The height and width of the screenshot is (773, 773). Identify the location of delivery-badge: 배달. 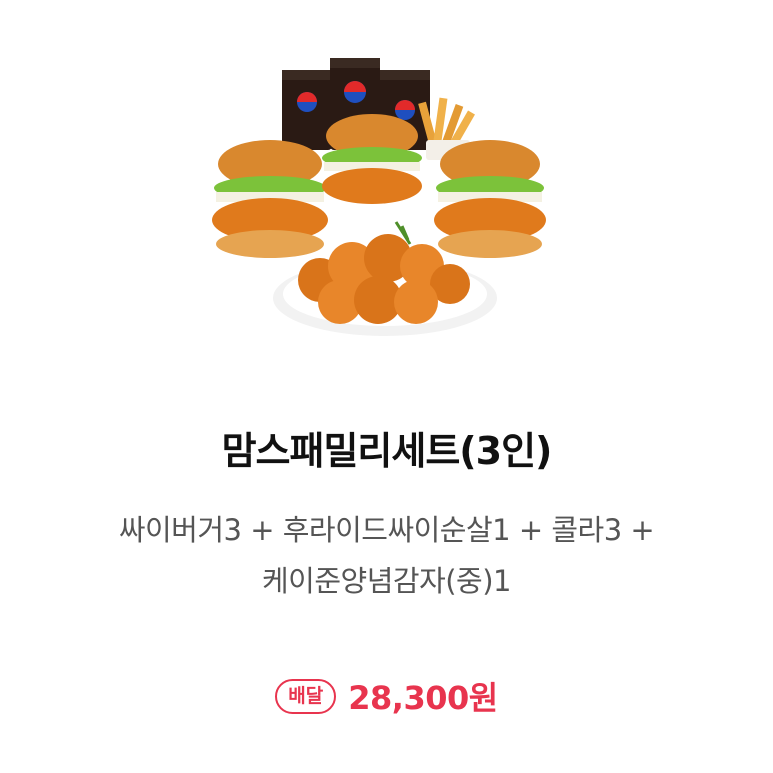
(306, 696).